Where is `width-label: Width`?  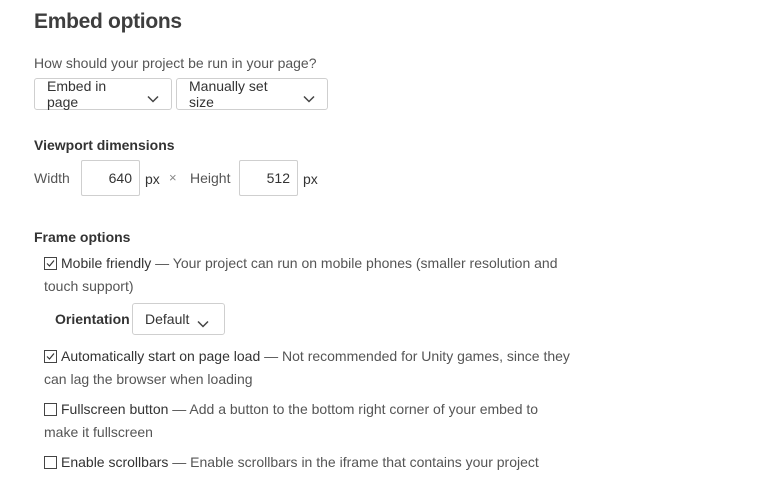 width-label: Width is located at coordinates (52, 178).